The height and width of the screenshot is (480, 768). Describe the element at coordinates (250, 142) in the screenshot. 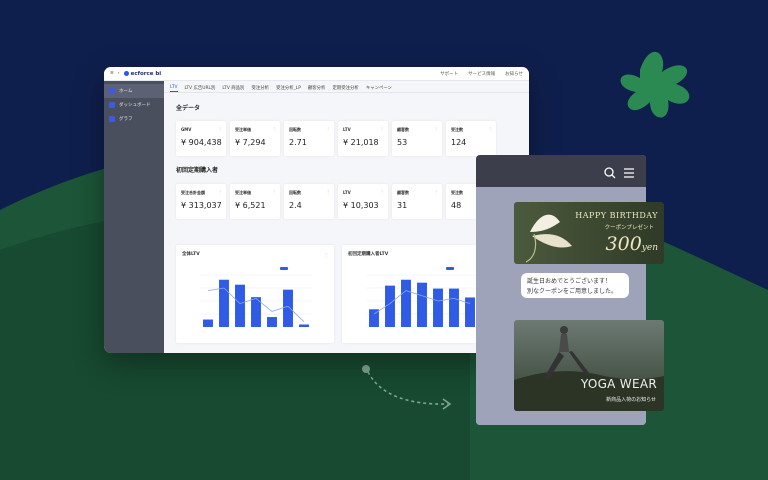

I see `metric-value: ¥ 7,294` at that location.